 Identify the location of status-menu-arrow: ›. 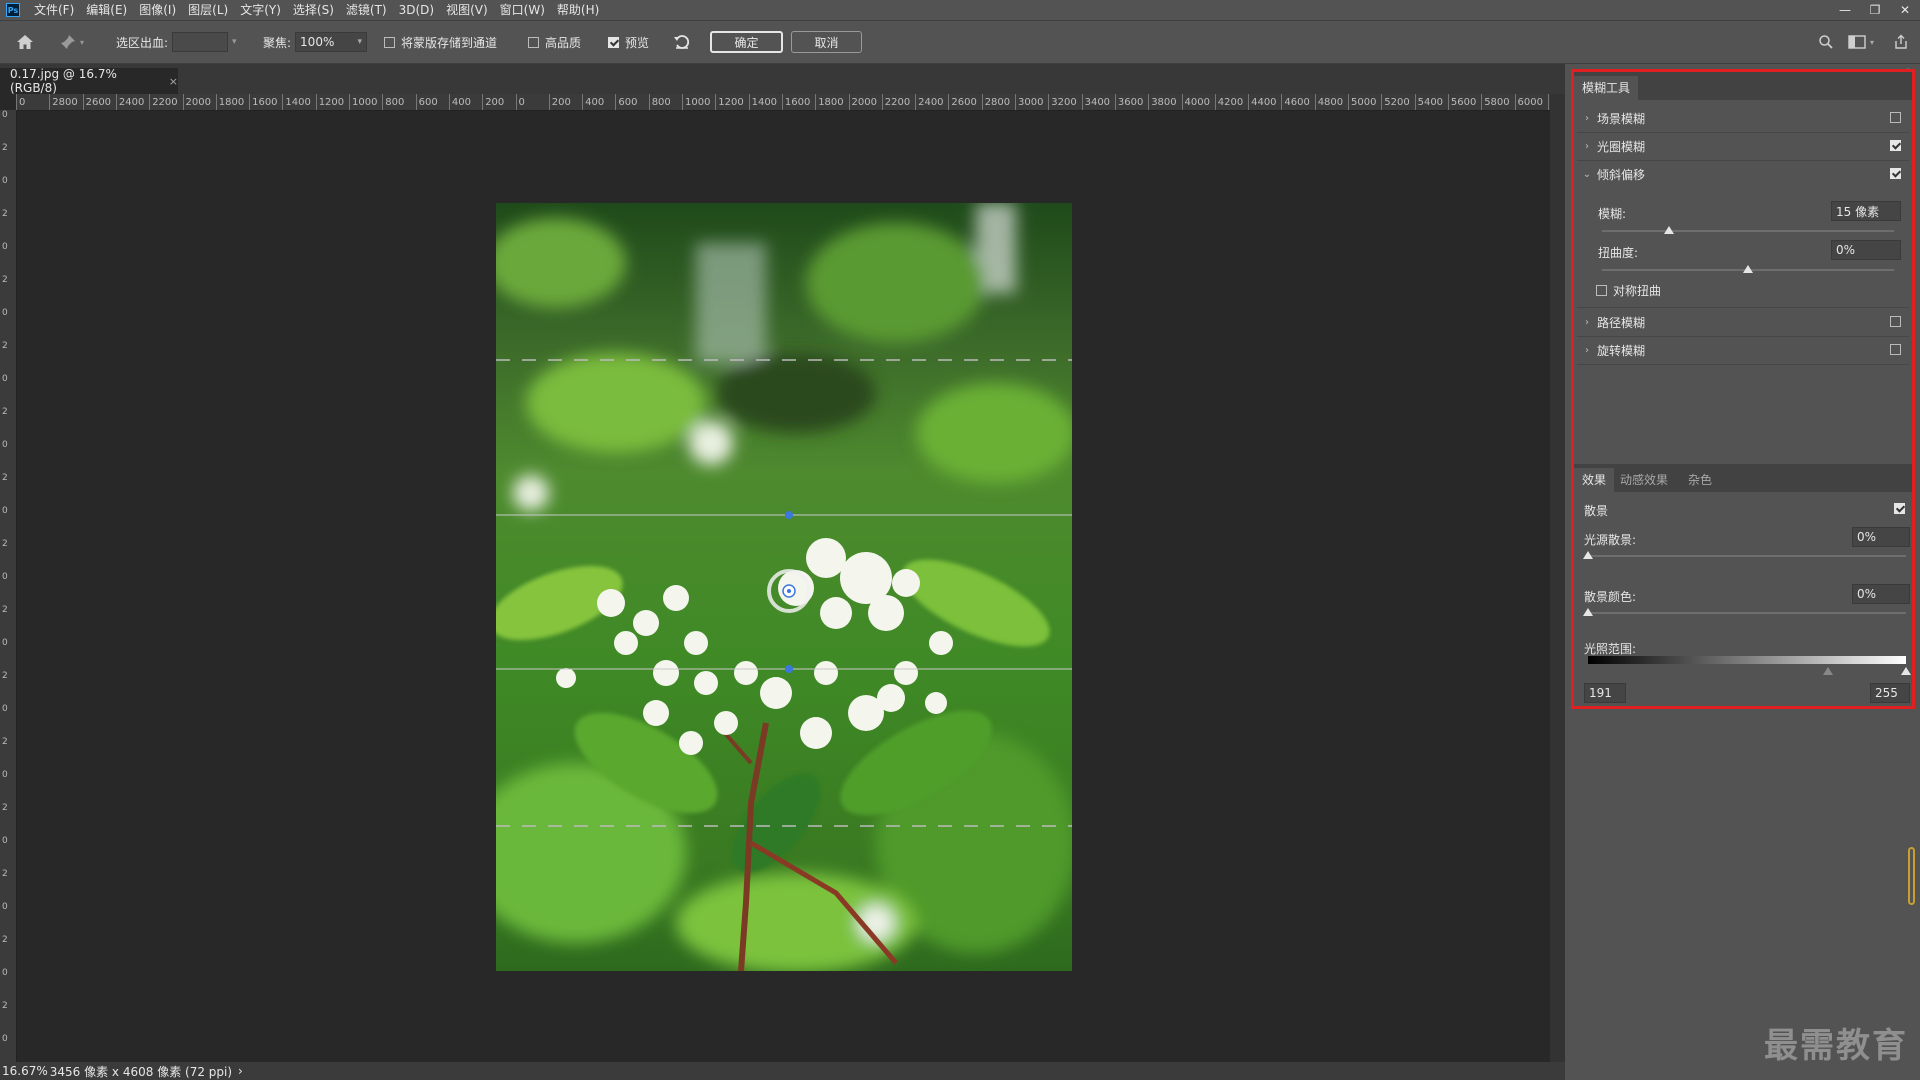
(240, 1071).